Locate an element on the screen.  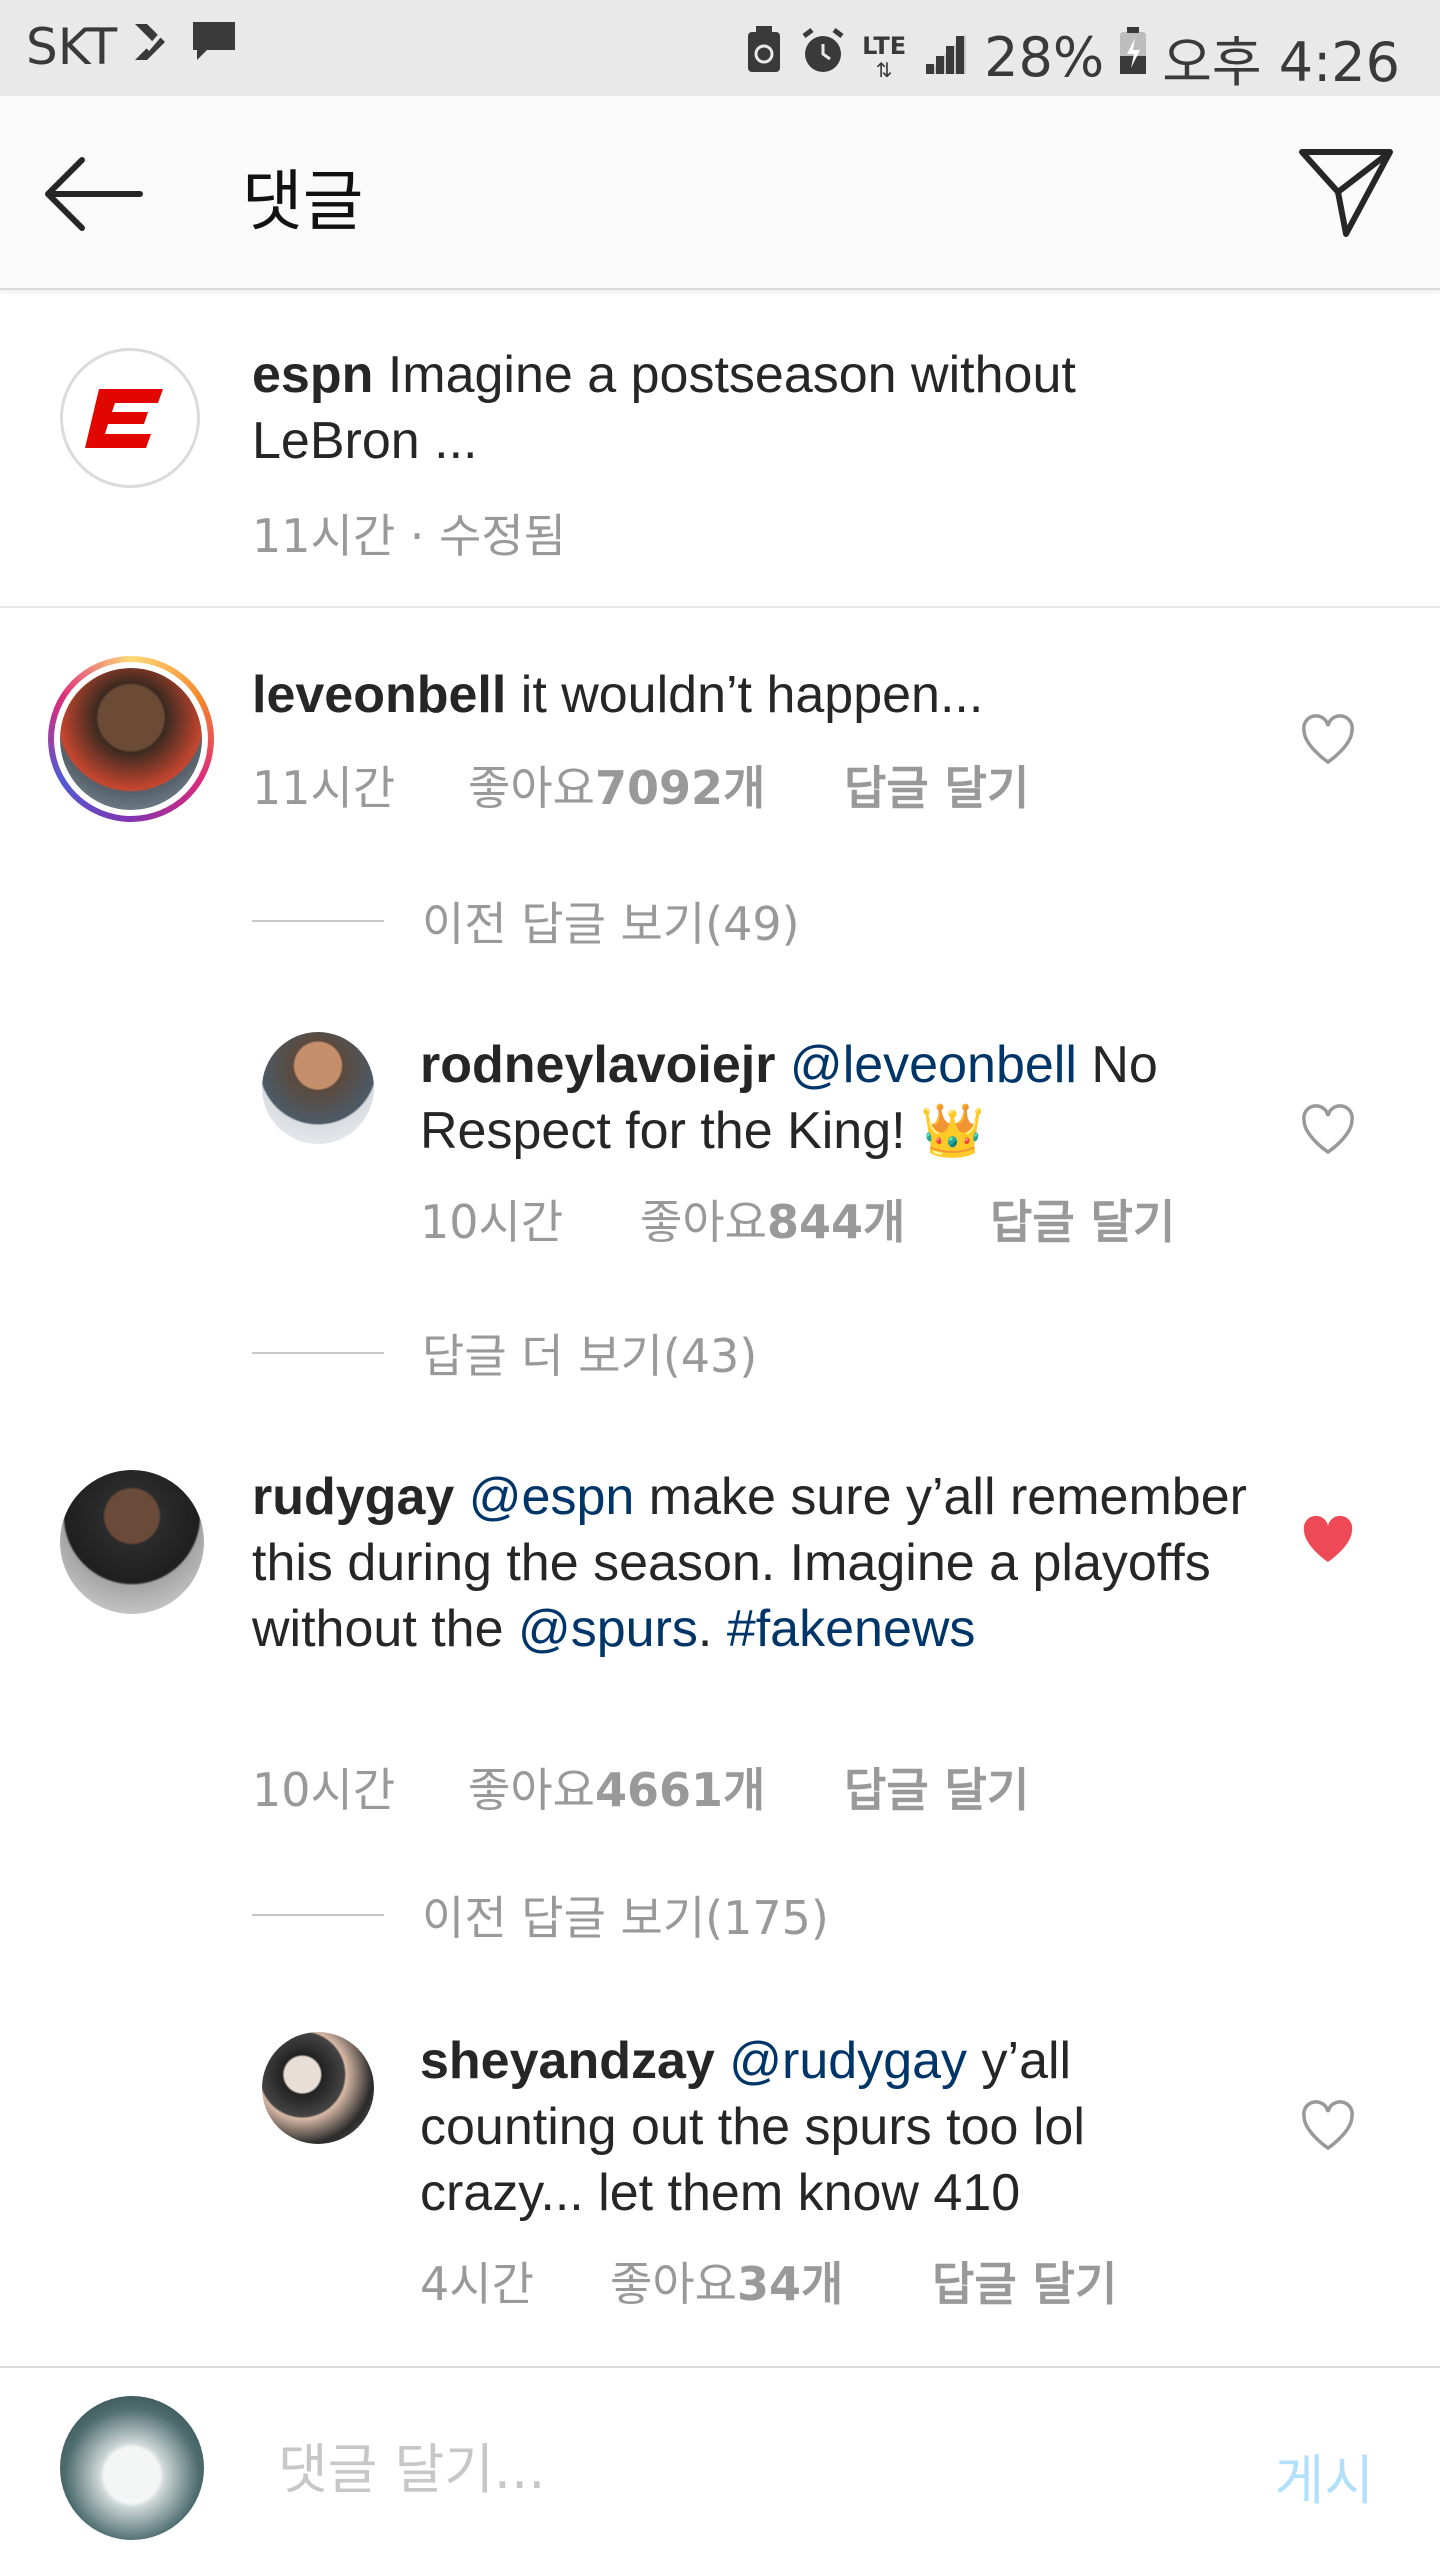
mention-link: @rudygay is located at coordinates (848, 2061).